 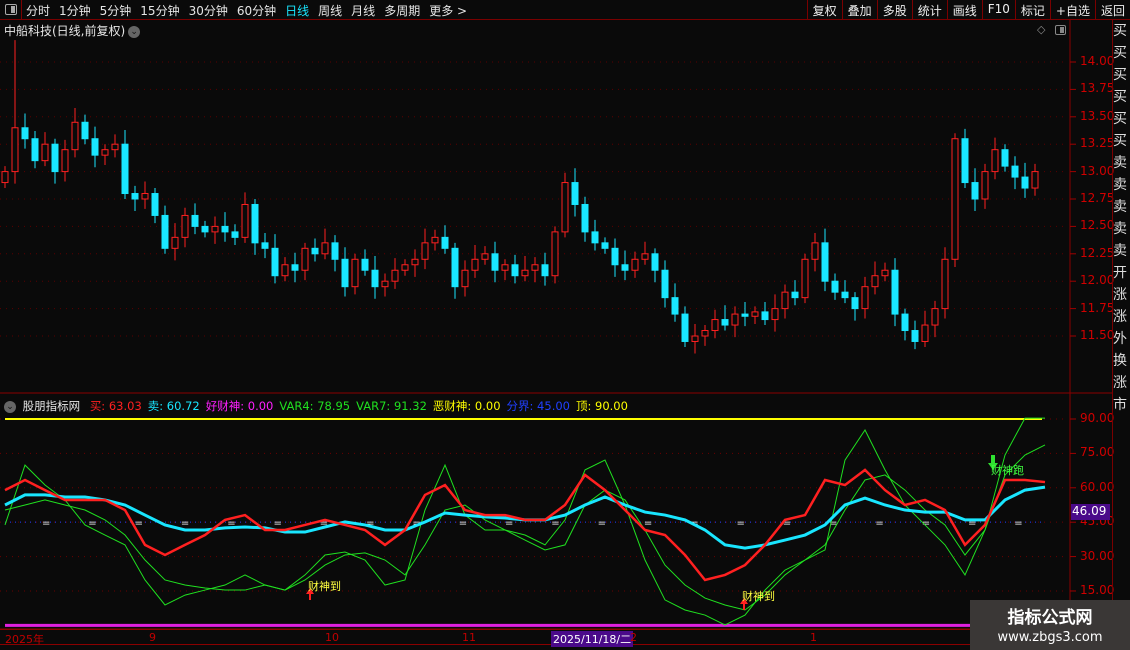 What do you see at coordinates (1097, 115) in the screenshot?
I see `price-tick-label: 13.50` at bounding box center [1097, 115].